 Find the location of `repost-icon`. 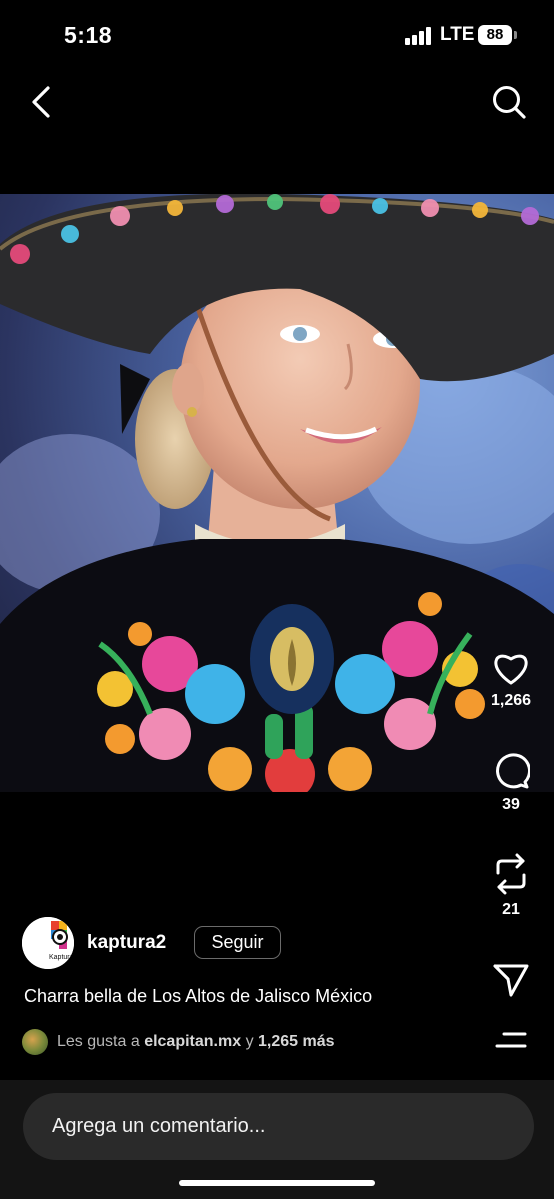

repost-icon is located at coordinates (511, 874).